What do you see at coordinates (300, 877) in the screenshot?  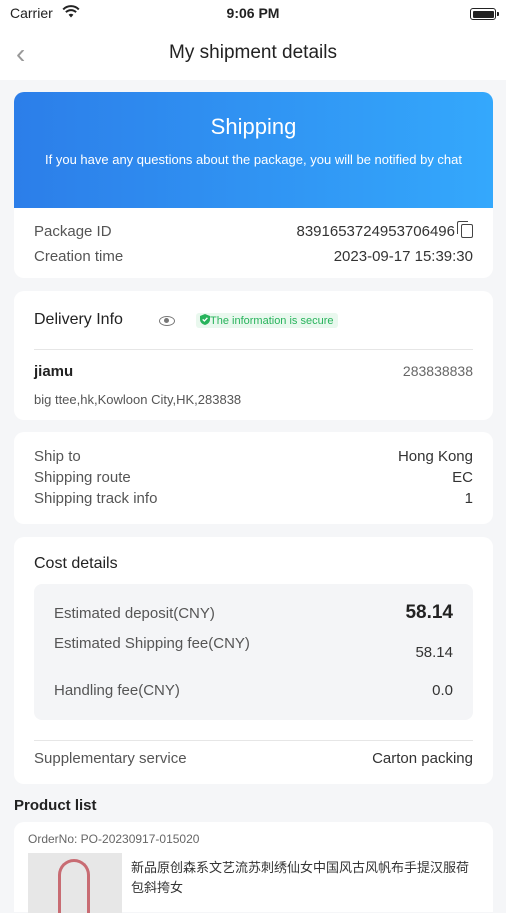 I see `product-name: 新品原创森系文艺流苏刺绣仙女中国风古风帆布手提汉服荷包斜挎女` at bounding box center [300, 877].